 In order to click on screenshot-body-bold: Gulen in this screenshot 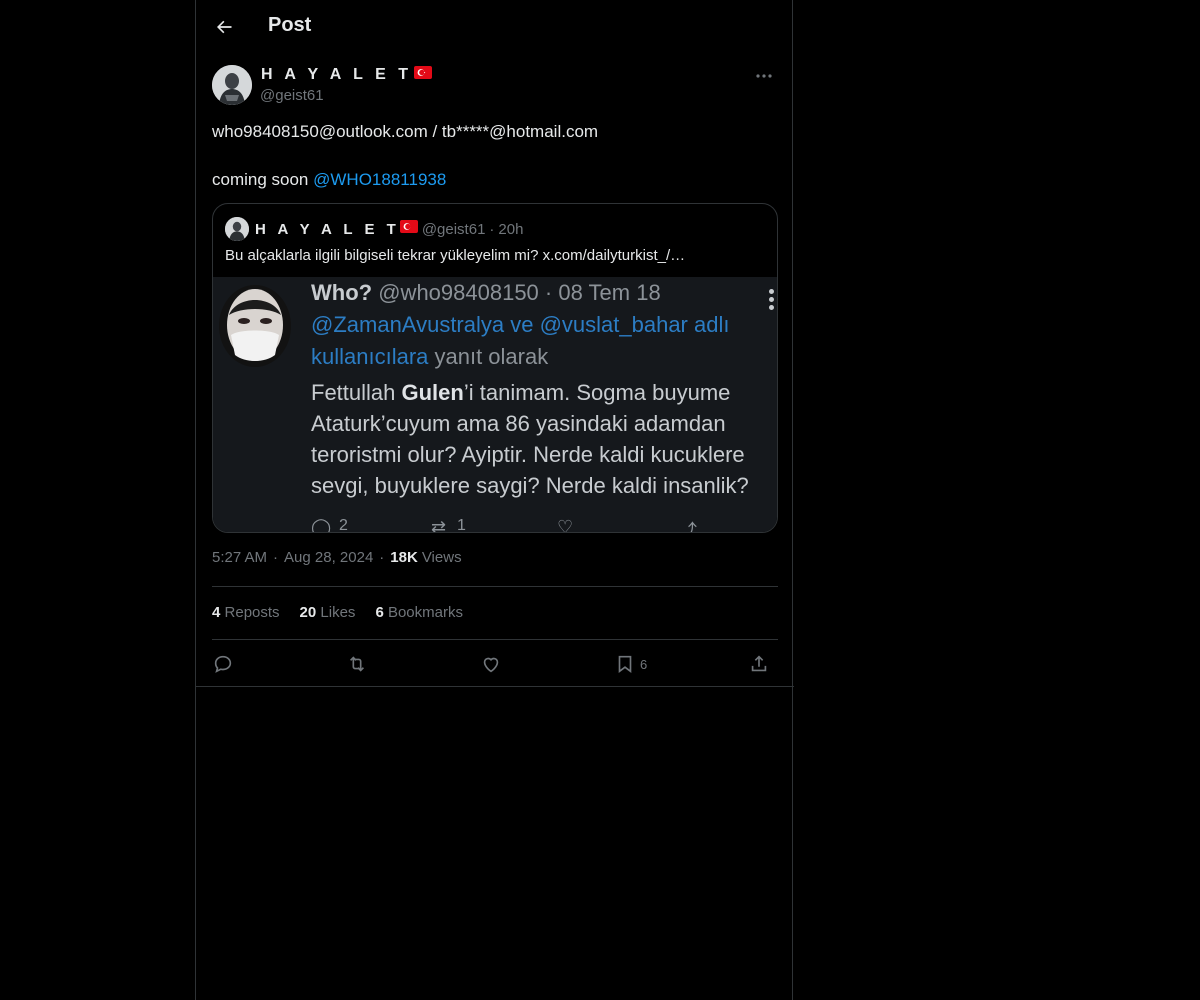, I will do `click(432, 392)`.